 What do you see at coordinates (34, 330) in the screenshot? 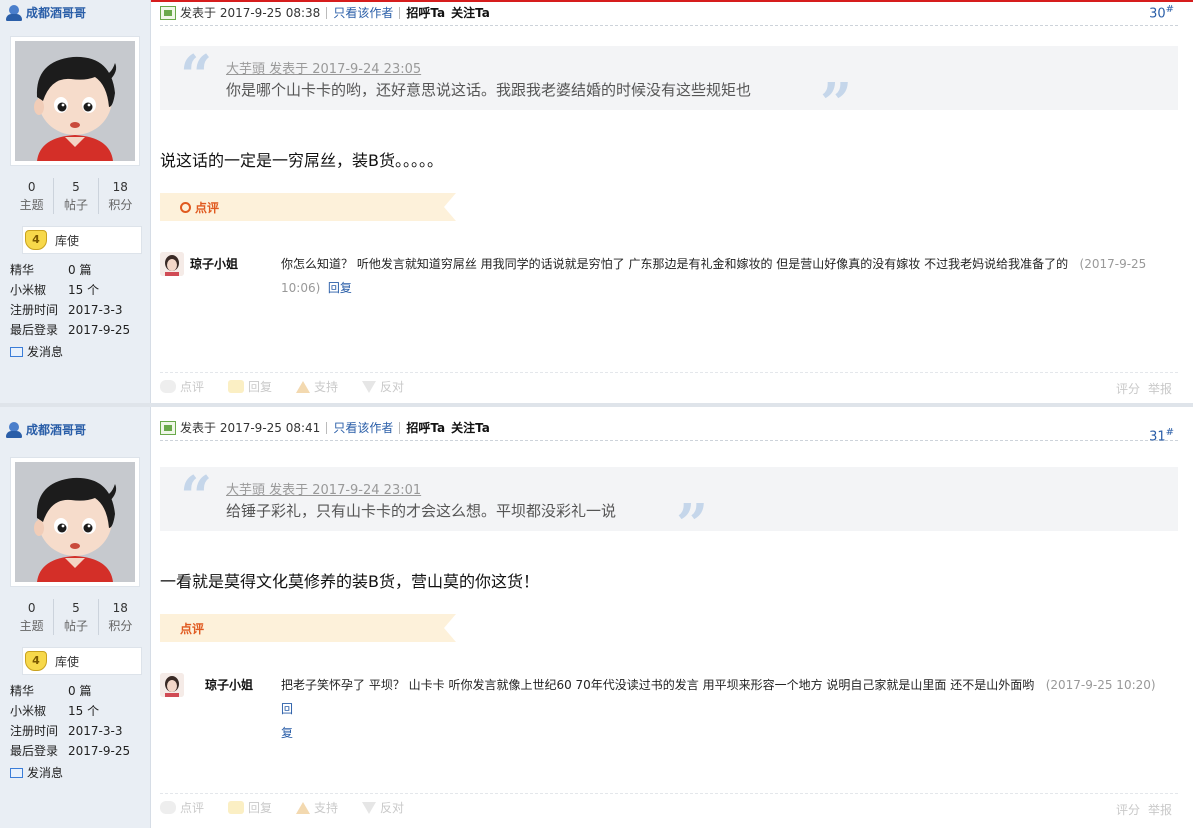
I see `info-key: 最后登录` at bounding box center [34, 330].